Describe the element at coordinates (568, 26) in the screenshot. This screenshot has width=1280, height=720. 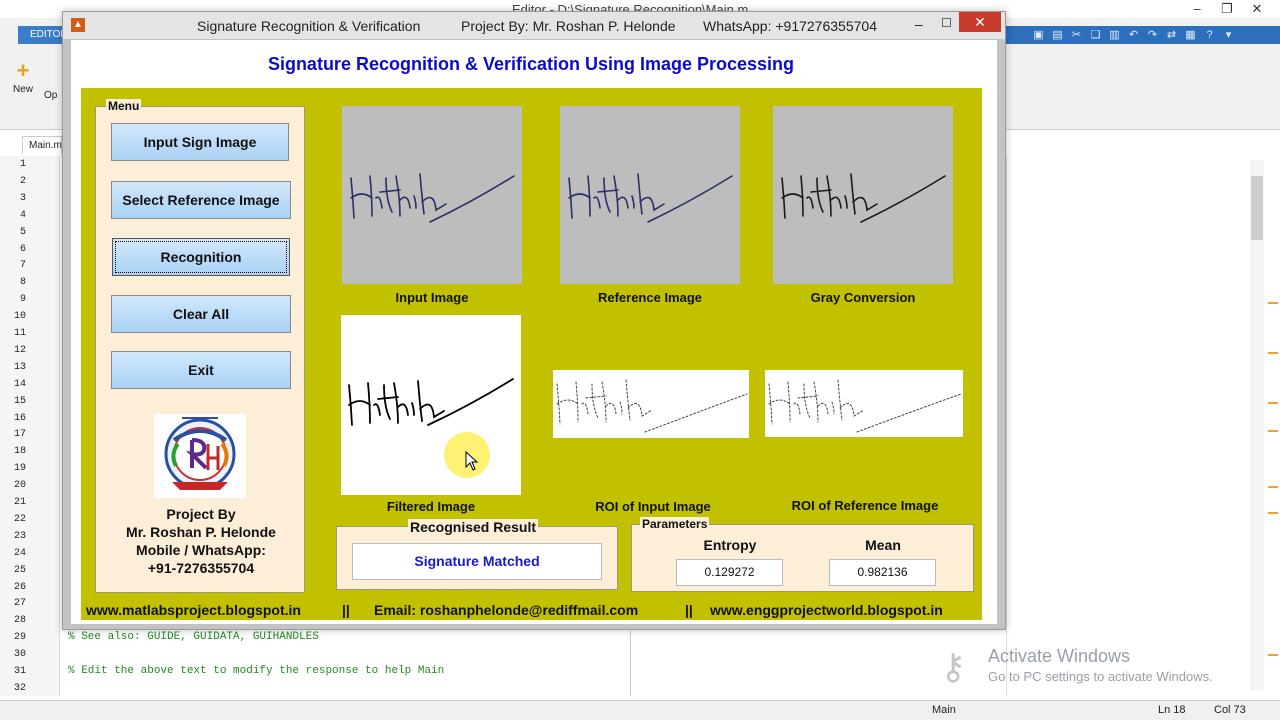
I see `window-project: Project By: Mr. Roshan P. Helonde` at that location.